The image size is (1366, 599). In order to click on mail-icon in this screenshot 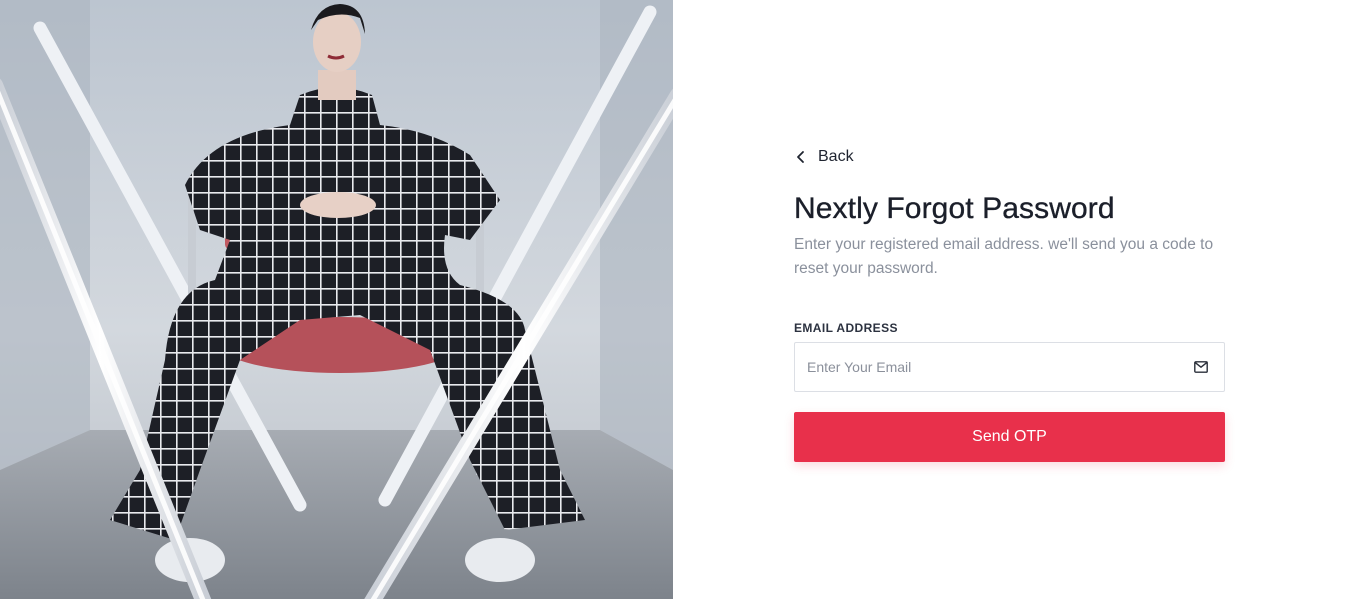, I will do `click(1201, 366)`.